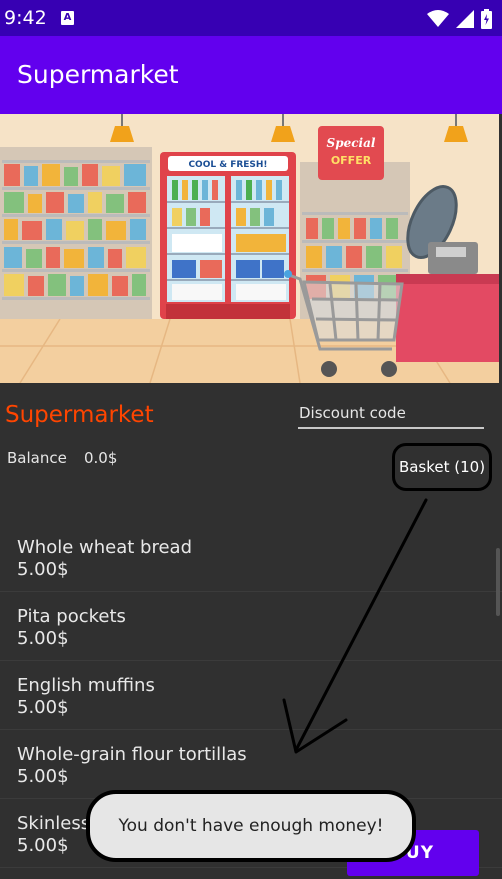  Describe the element at coordinates (67, 18) in the screenshot. I see `notification-icon: A` at that location.